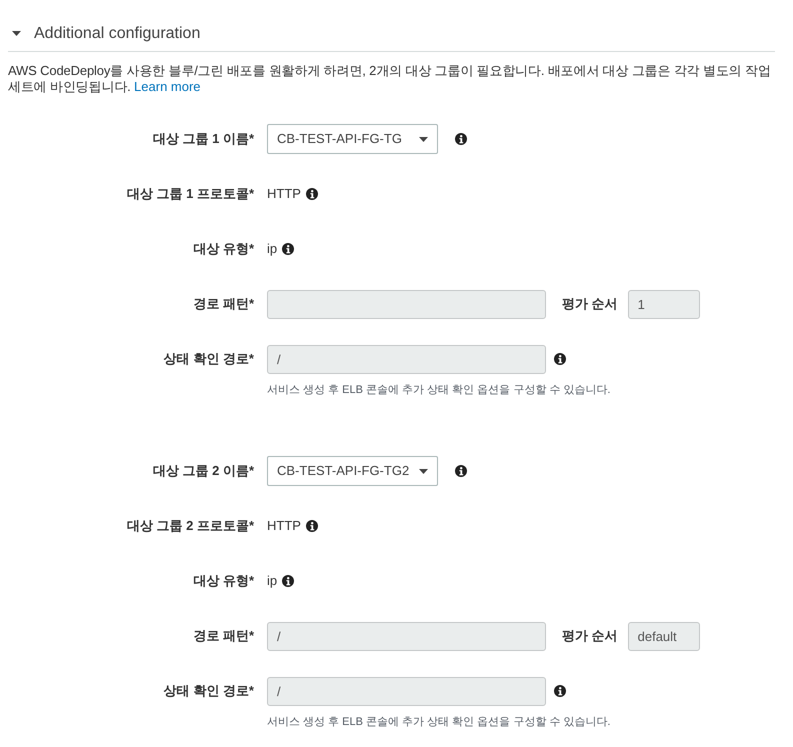 The width and height of the screenshot is (793, 747). Describe the element at coordinates (117, 34) in the screenshot. I see `section-title: Additional configuration` at that location.